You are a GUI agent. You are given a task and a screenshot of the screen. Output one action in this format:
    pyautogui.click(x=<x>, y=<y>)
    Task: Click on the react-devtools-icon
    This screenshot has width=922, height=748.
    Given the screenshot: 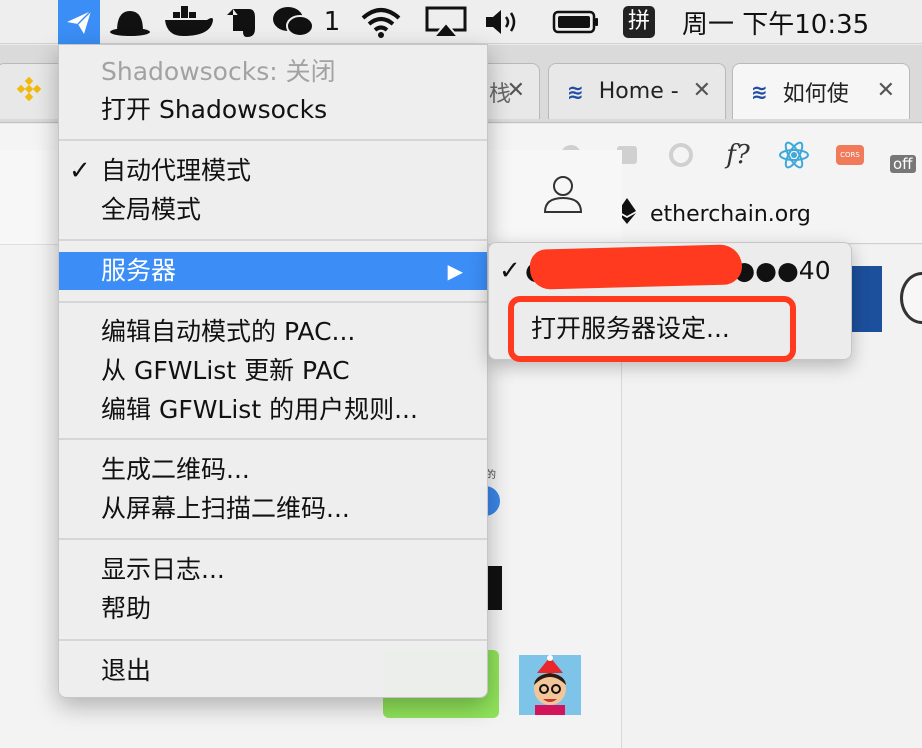 What is the action you would take?
    pyautogui.click(x=794, y=155)
    